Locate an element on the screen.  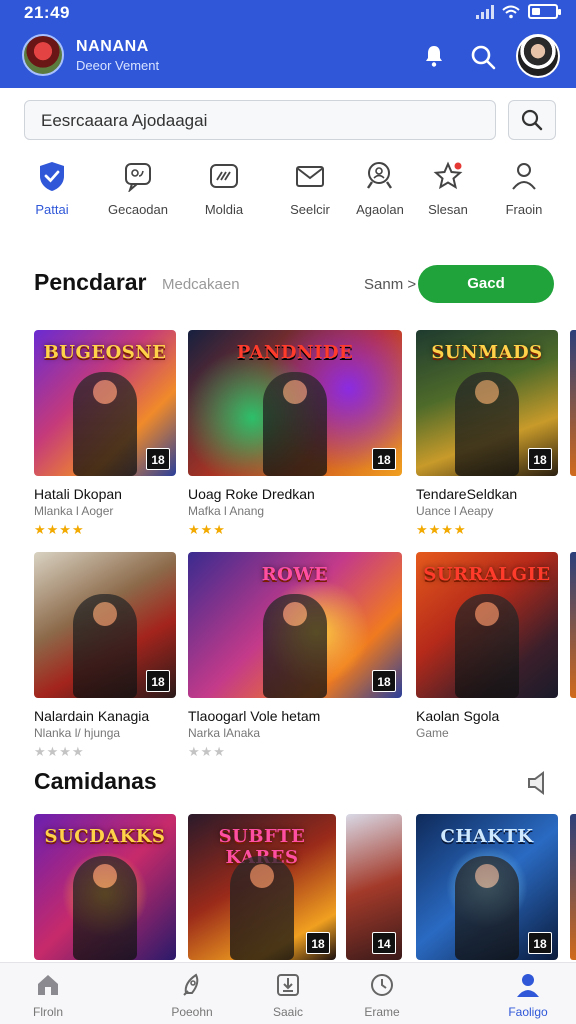
game-card: CHAKTK 18 is located at coordinates (487, 887).